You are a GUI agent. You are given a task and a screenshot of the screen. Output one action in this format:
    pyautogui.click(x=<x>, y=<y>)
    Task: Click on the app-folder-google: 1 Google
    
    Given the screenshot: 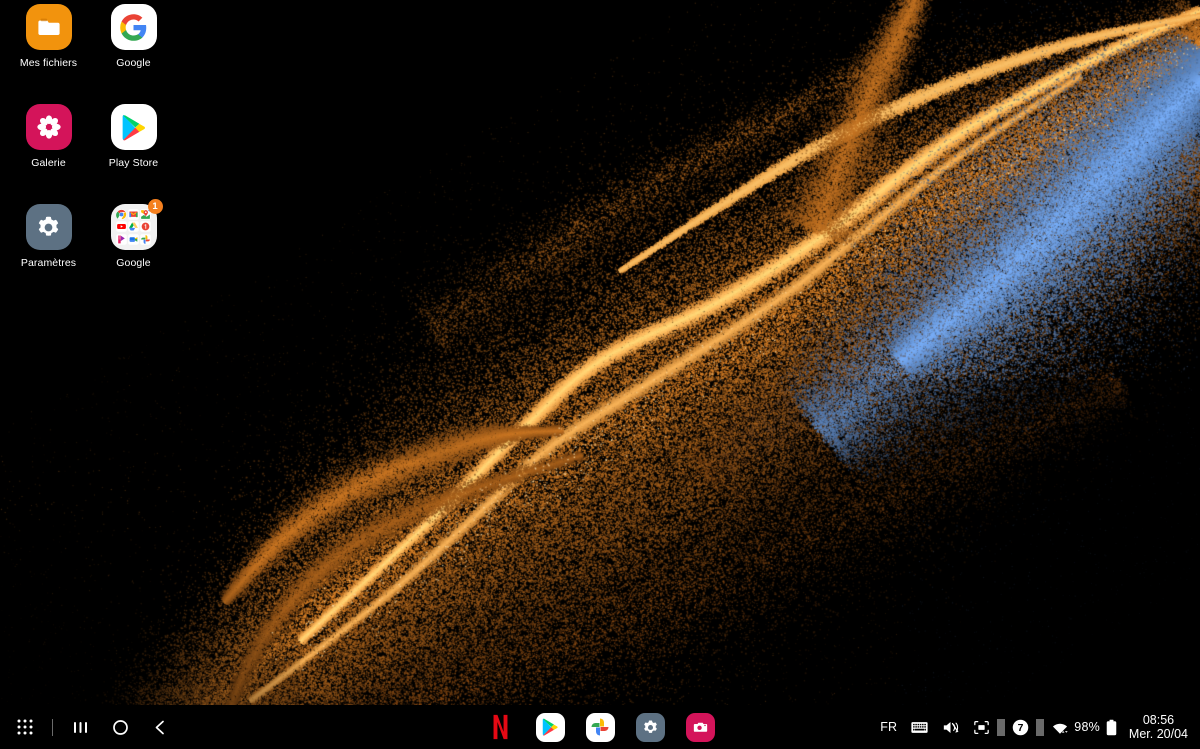 What is the action you would take?
    pyautogui.click(x=133, y=251)
    